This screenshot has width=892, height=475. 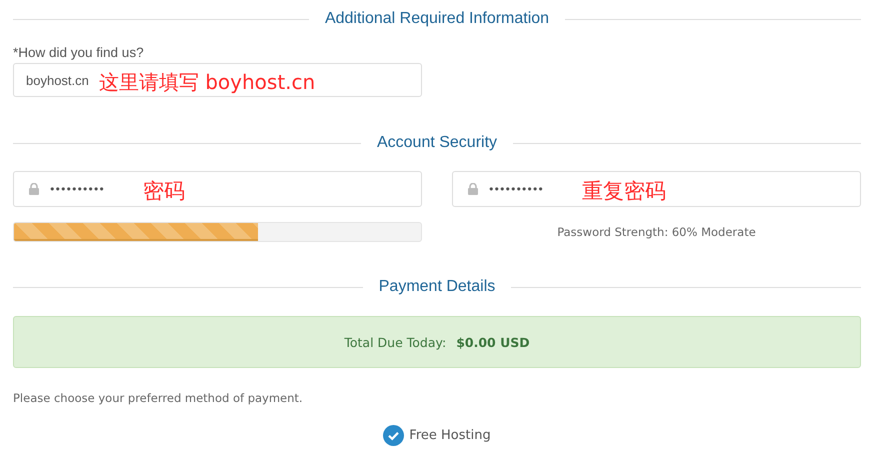 What do you see at coordinates (158, 398) in the screenshot?
I see `payment-hint: Please choose your preferred method of payment.` at bounding box center [158, 398].